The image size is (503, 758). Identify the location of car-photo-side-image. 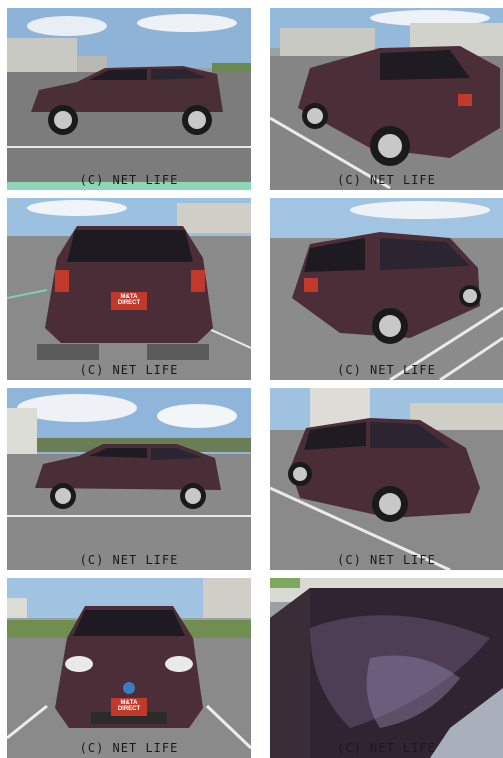
(129, 99).